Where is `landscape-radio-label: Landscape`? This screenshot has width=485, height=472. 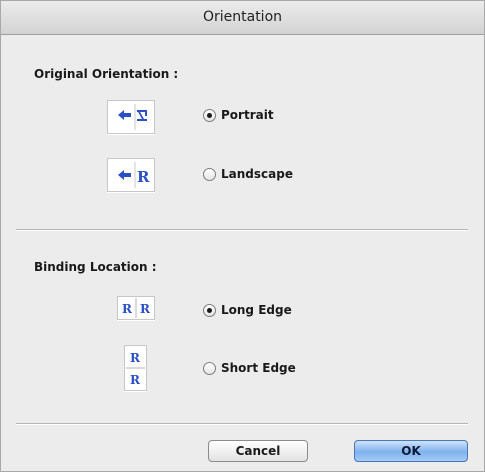
landscape-radio-label: Landscape is located at coordinates (257, 174).